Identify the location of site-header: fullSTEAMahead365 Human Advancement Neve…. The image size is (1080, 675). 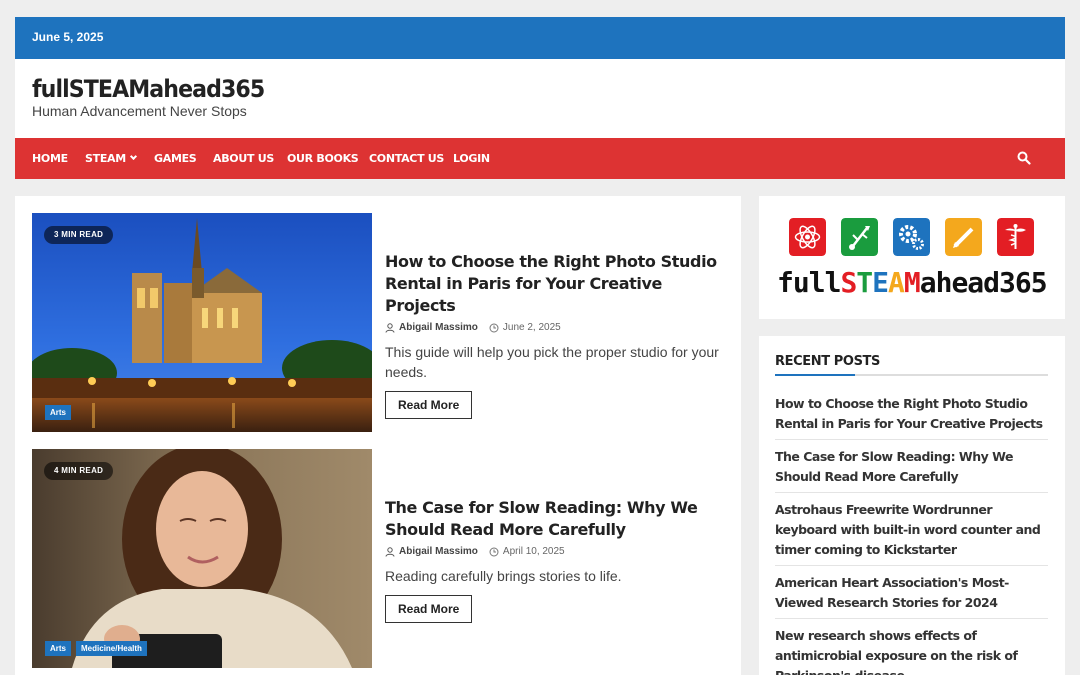
(540, 98).